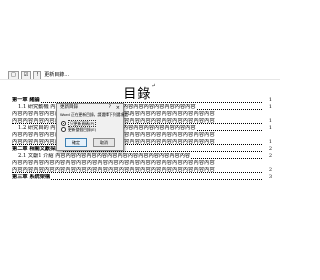 This screenshot has width=320, height=280. What do you see at coordinates (110, 108) in the screenshot?
I see `help-icon: ?` at bounding box center [110, 108].